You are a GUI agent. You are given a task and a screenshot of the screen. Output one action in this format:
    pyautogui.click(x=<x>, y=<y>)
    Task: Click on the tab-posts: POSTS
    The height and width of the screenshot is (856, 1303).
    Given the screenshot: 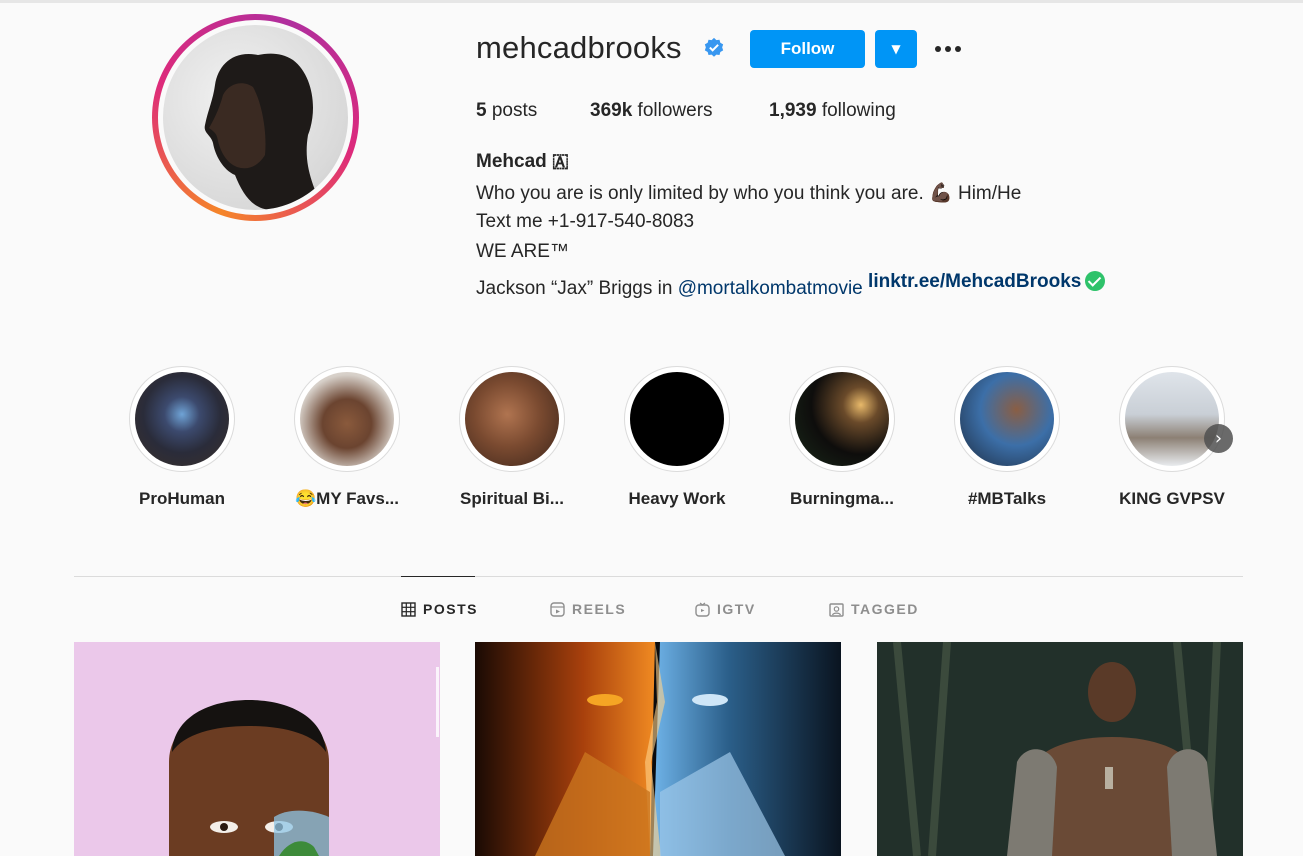 What is the action you would take?
    pyautogui.click(x=439, y=609)
    